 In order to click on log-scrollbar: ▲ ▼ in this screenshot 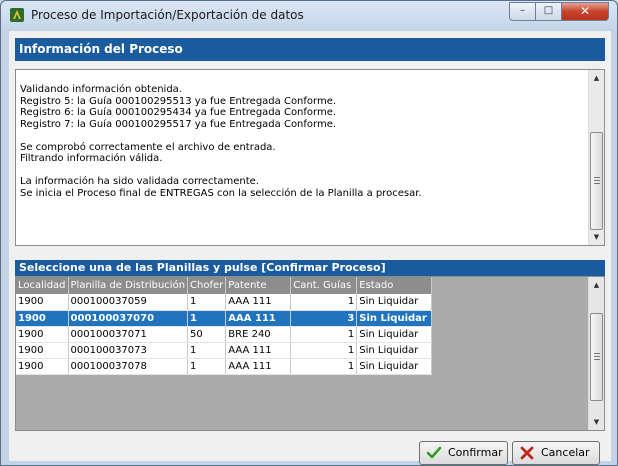, I will do `click(596, 157)`.